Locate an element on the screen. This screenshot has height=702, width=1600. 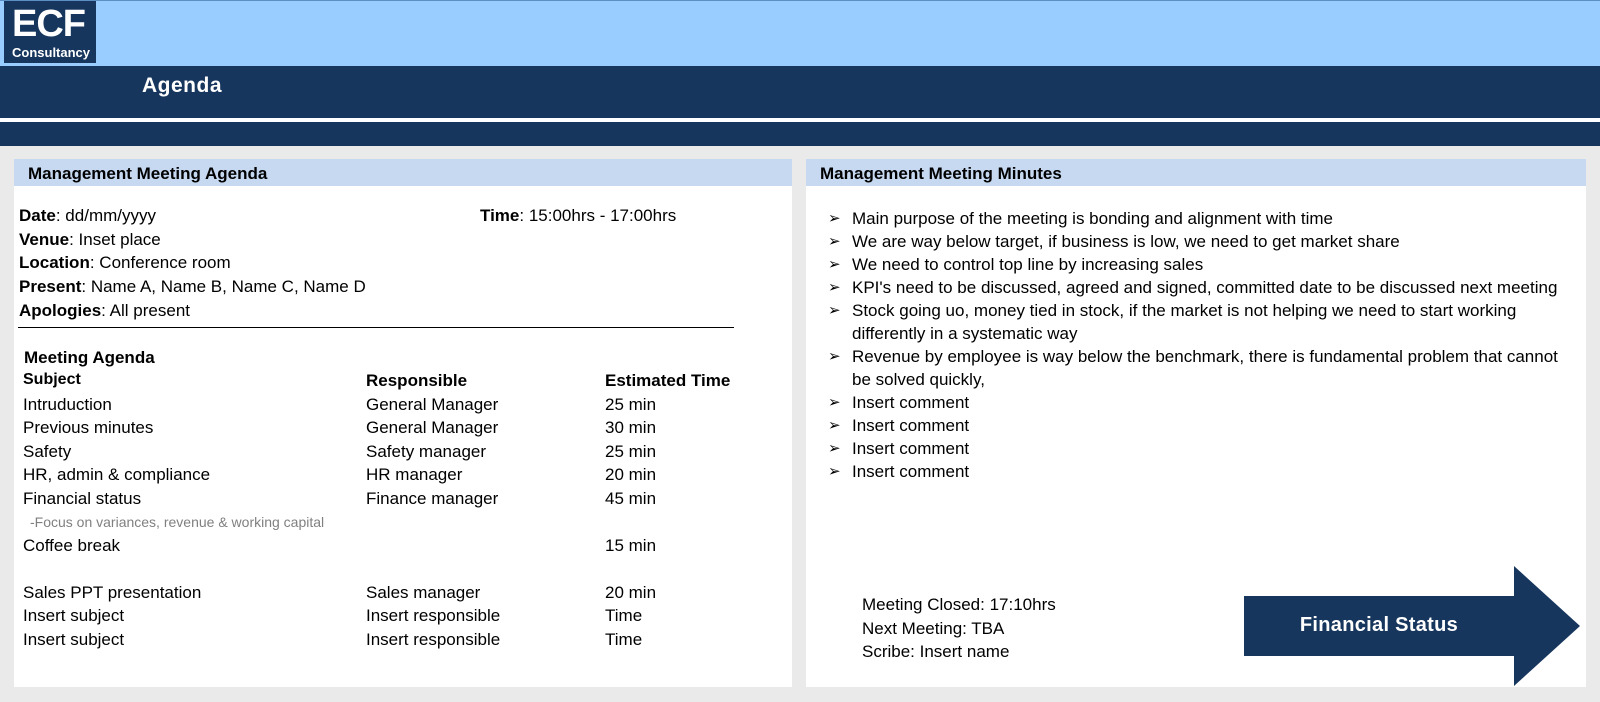
agenda-row-time: 15 min is located at coordinates (631, 545).